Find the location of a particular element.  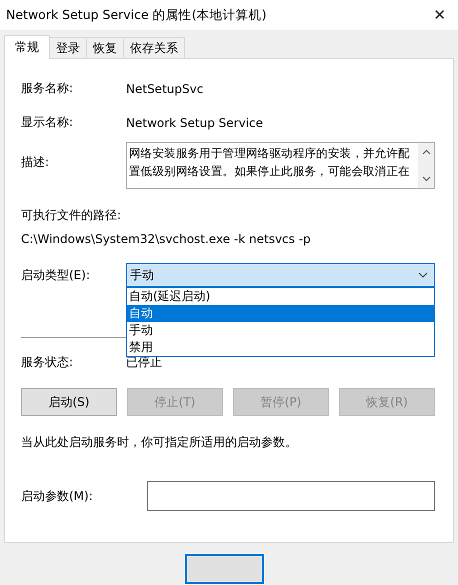

close-button: ✕ is located at coordinates (439, 15).